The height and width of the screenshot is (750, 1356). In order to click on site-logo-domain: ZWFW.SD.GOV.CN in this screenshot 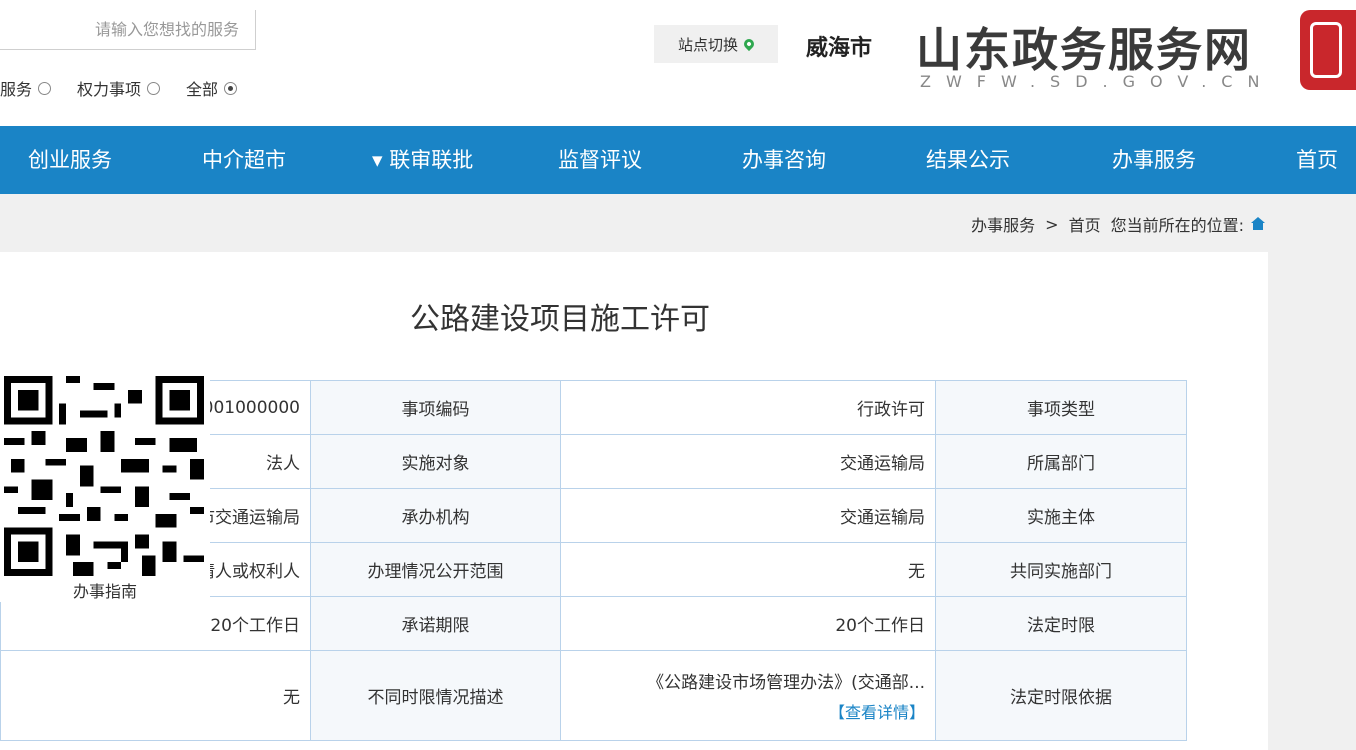, I will do `click(1097, 81)`.